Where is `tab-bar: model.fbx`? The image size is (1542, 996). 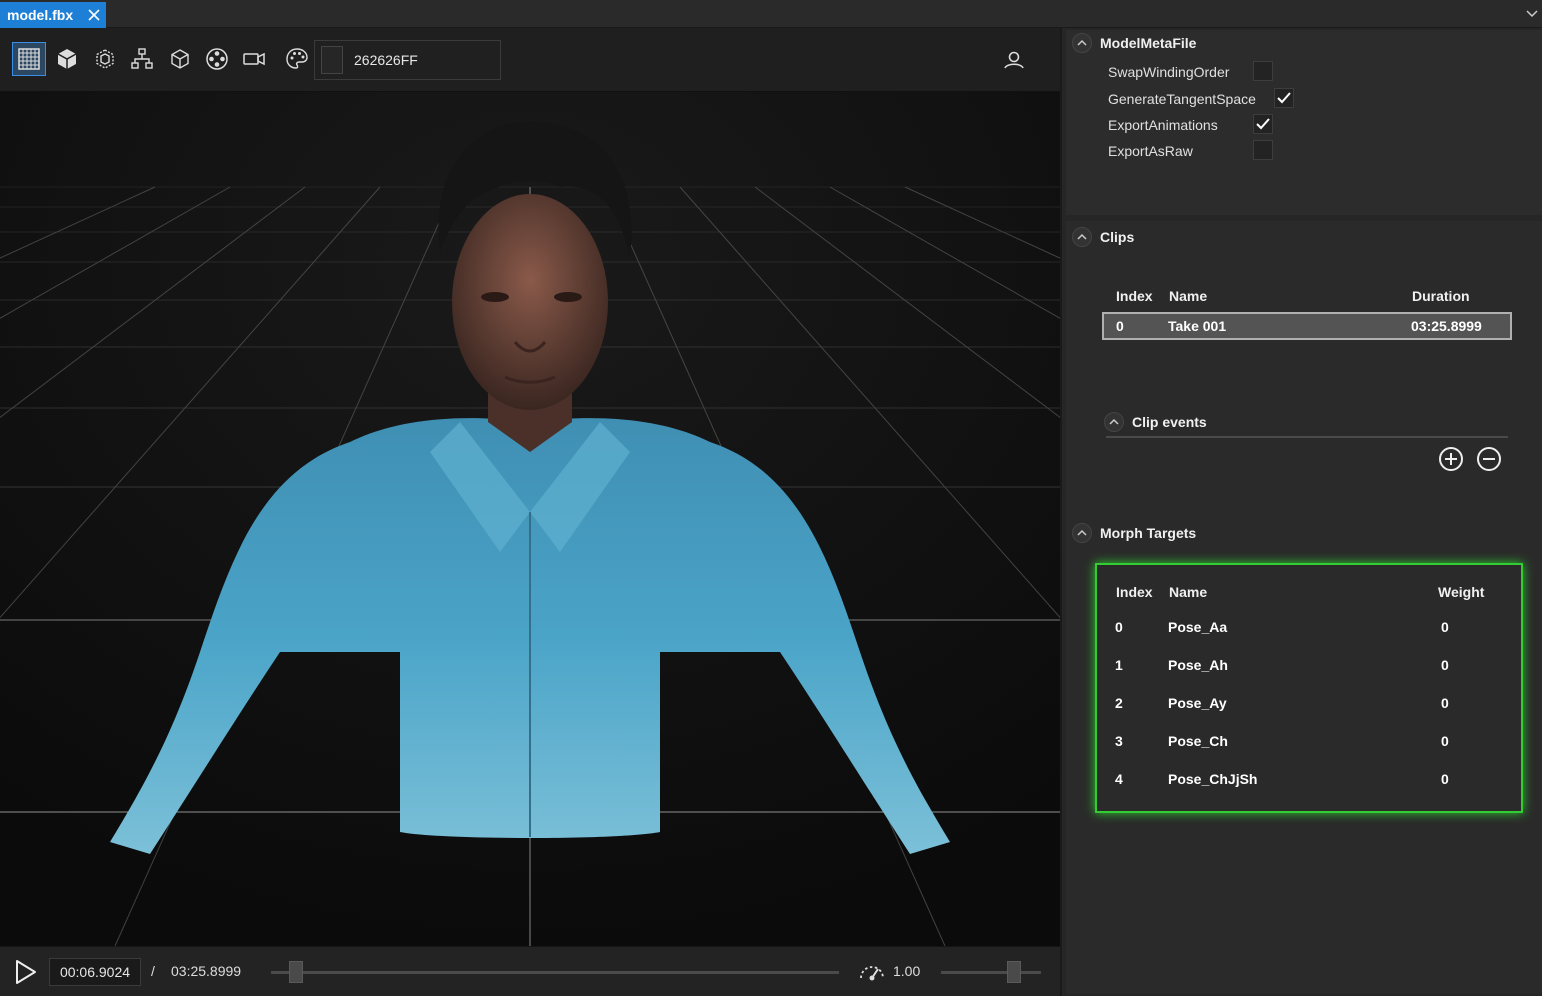 tab-bar: model.fbx is located at coordinates (771, 14).